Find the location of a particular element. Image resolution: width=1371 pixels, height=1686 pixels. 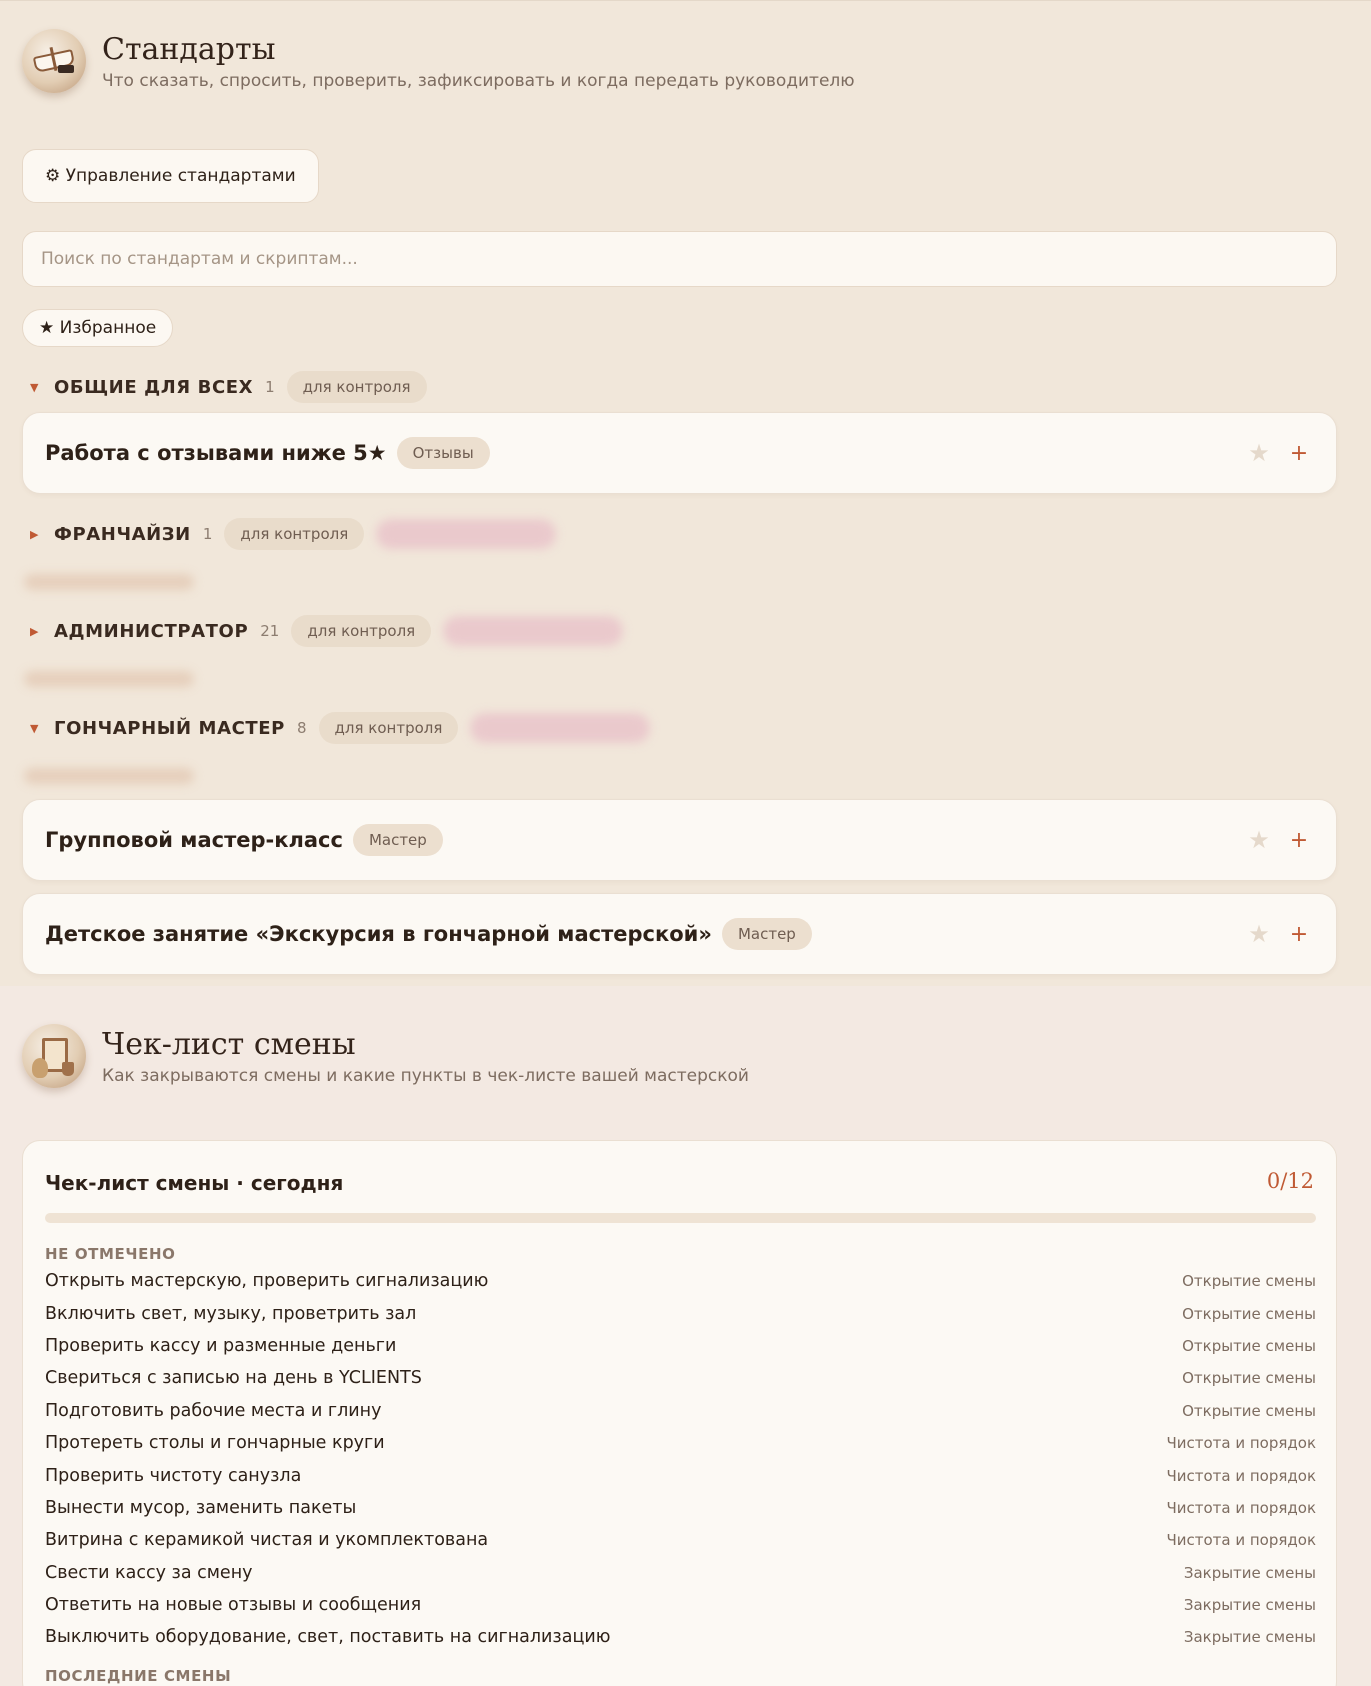

recent-shifts-label: ПОСЛЕДНИЕ СМЕНЫ is located at coordinates (138, 1676).